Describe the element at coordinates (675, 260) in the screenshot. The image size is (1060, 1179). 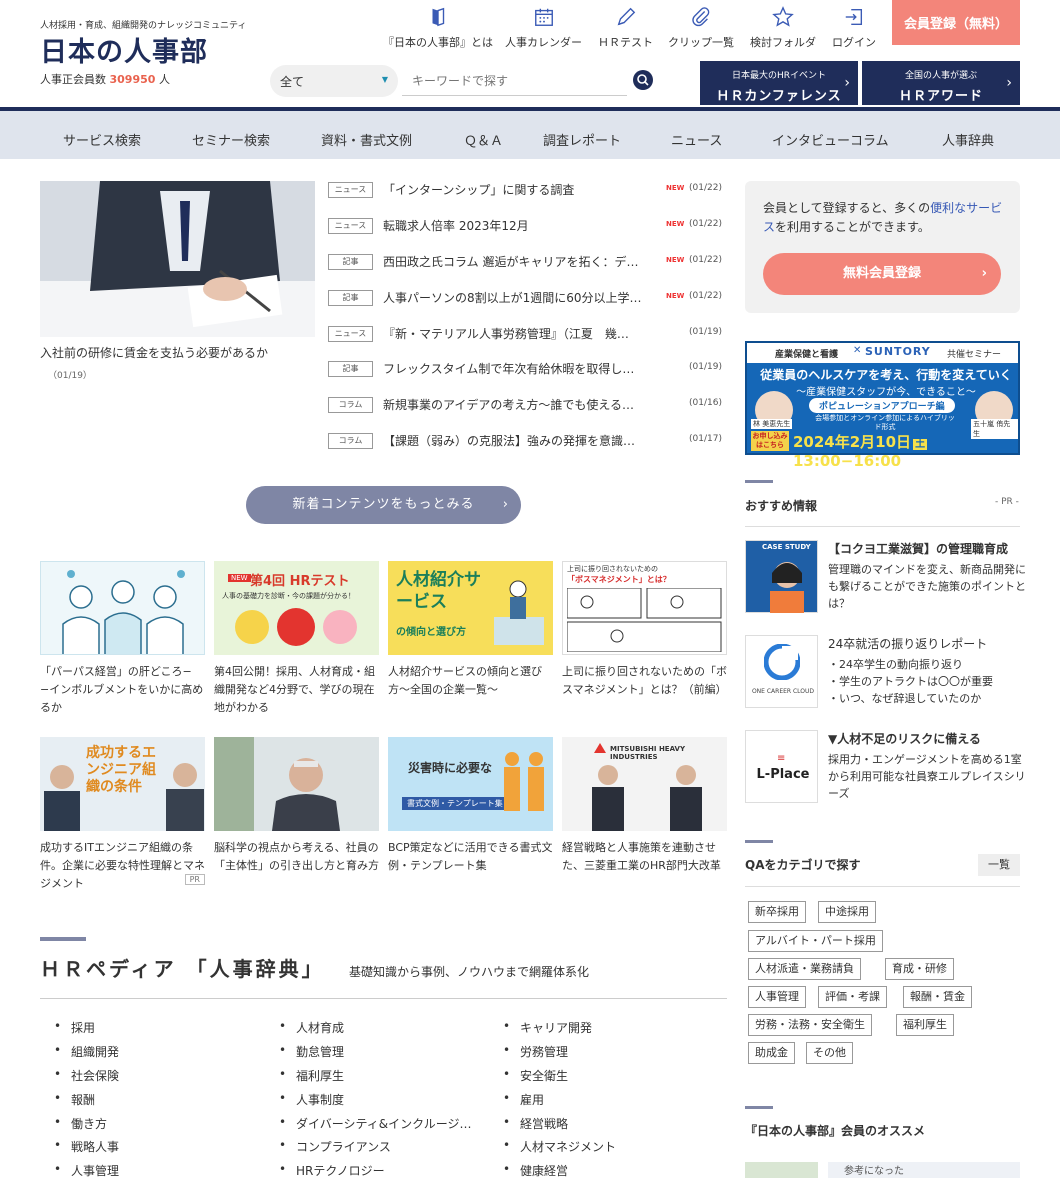
I see `new-badge: NEW` at that location.